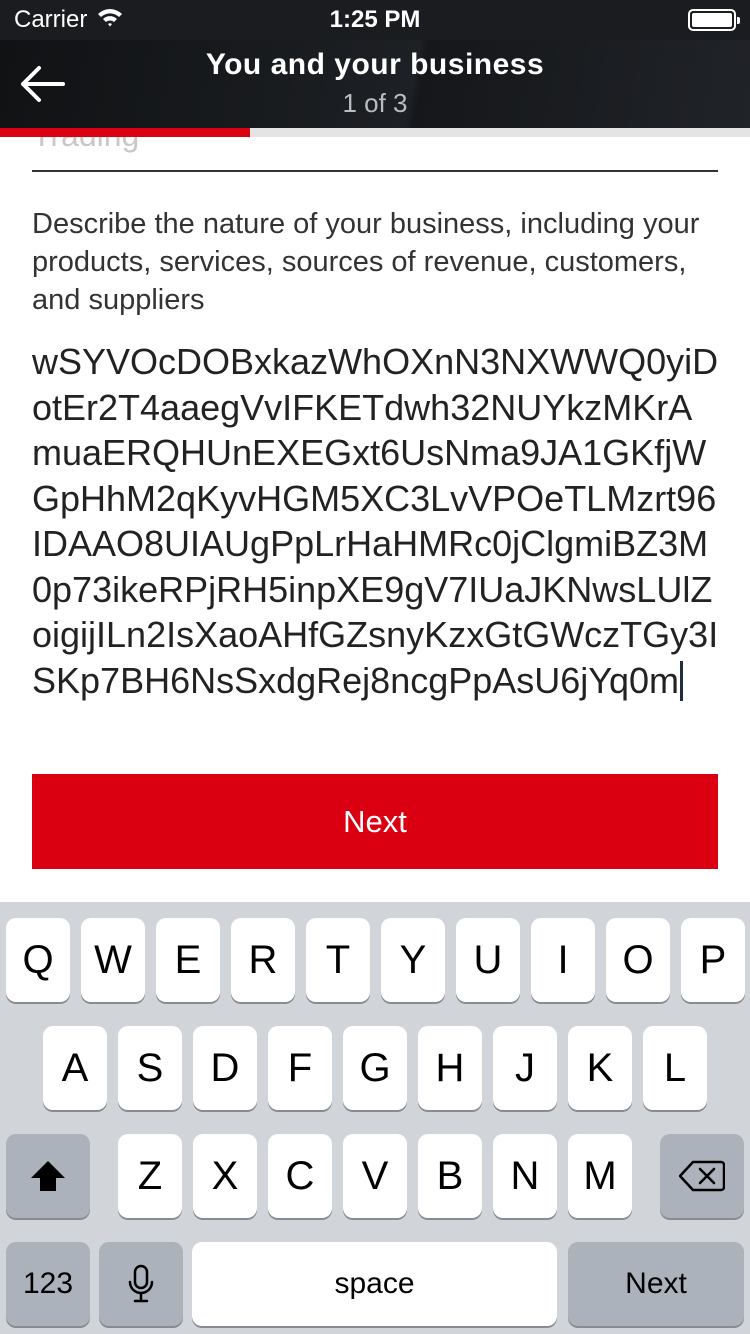 The image size is (750, 1334). I want to click on key-c: C, so click(300, 1176).